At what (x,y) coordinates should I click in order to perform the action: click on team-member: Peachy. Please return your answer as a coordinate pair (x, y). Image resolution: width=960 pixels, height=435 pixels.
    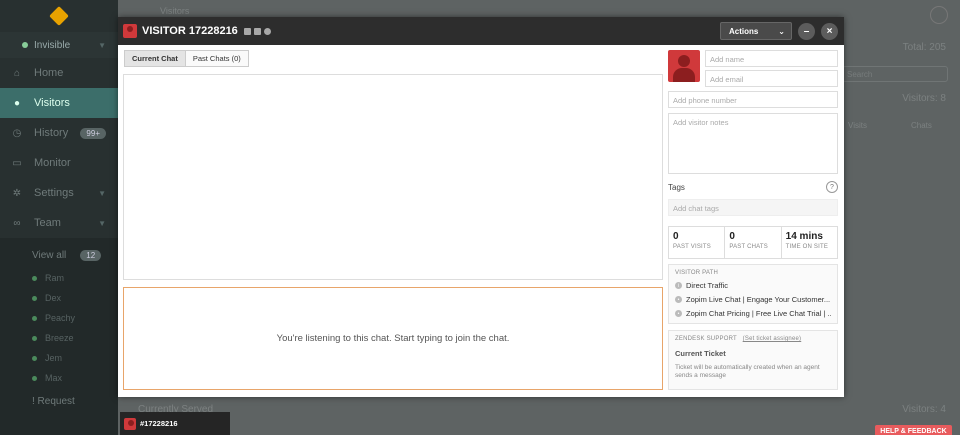
    Looking at the image, I should click on (59, 318).